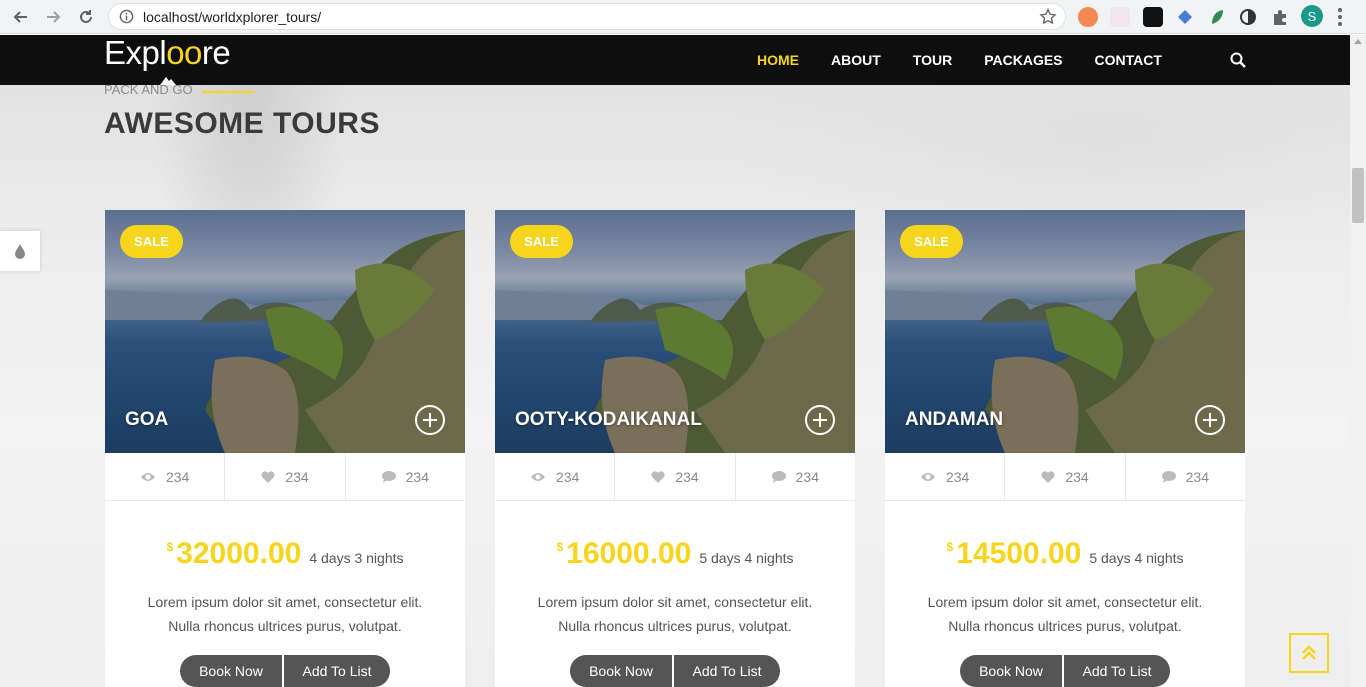 The height and width of the screenshot is (687, 1366). Describe the element at coordinates (1048, 17) in the screenshot. I see `bookmark-star-icon` at that location.